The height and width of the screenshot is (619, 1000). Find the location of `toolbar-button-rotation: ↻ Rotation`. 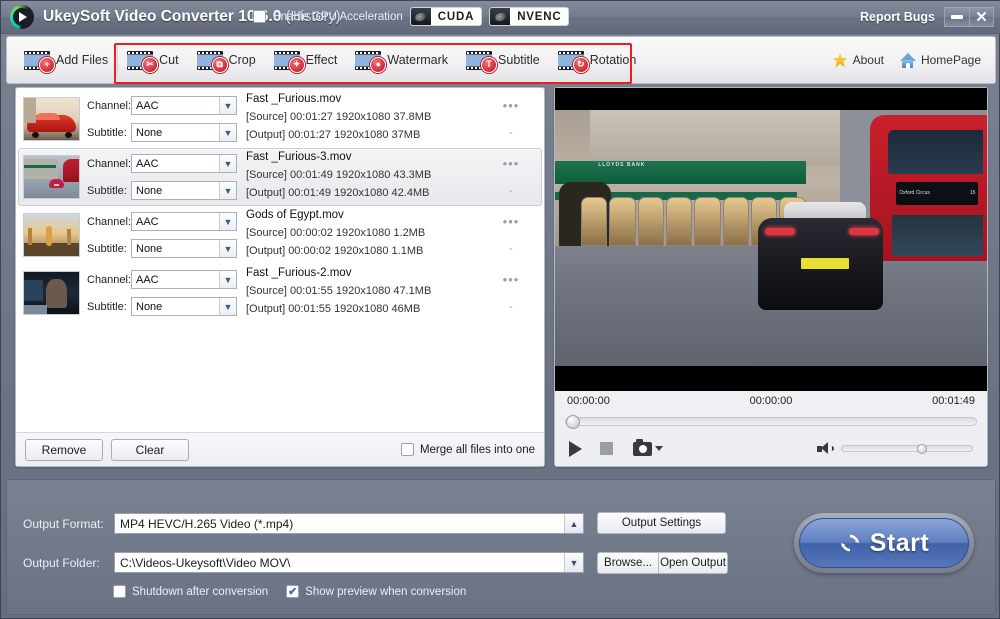

toolbar-button-rotation: ↻ Rotation is located at coordinates (597, 60).